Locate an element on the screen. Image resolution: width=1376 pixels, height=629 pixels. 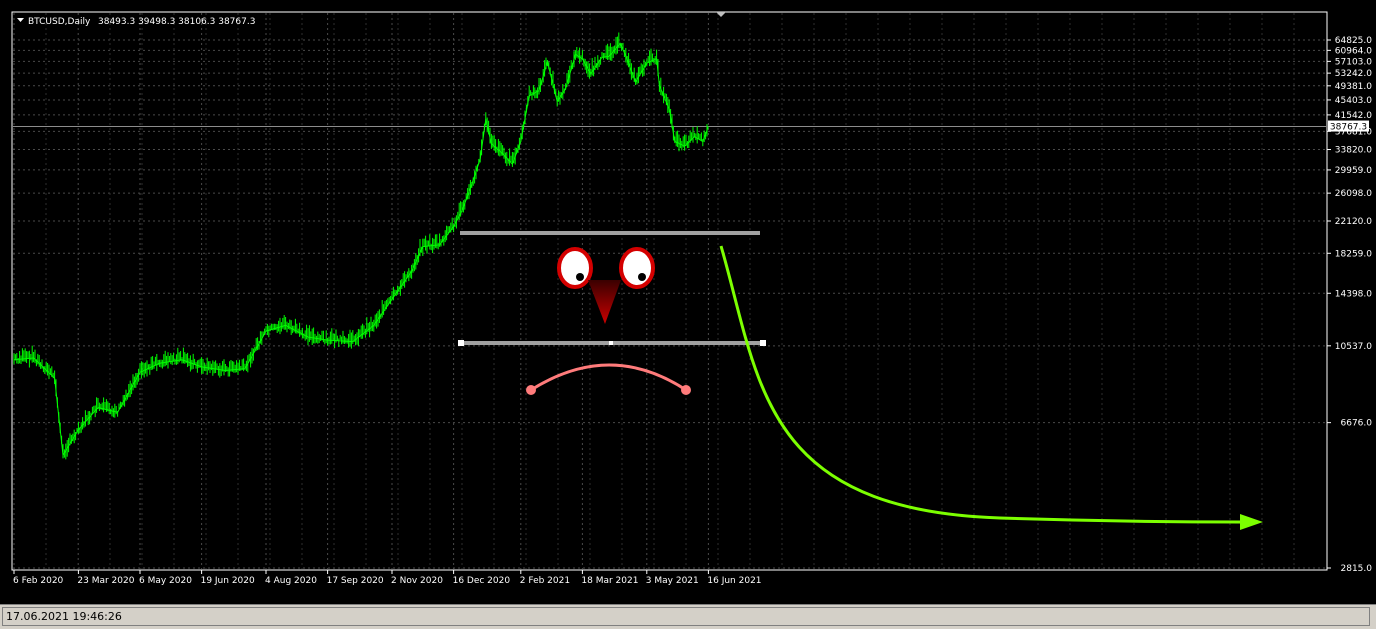
x-tick-label: 6 May 2020 is located at coordinates (165, 581).